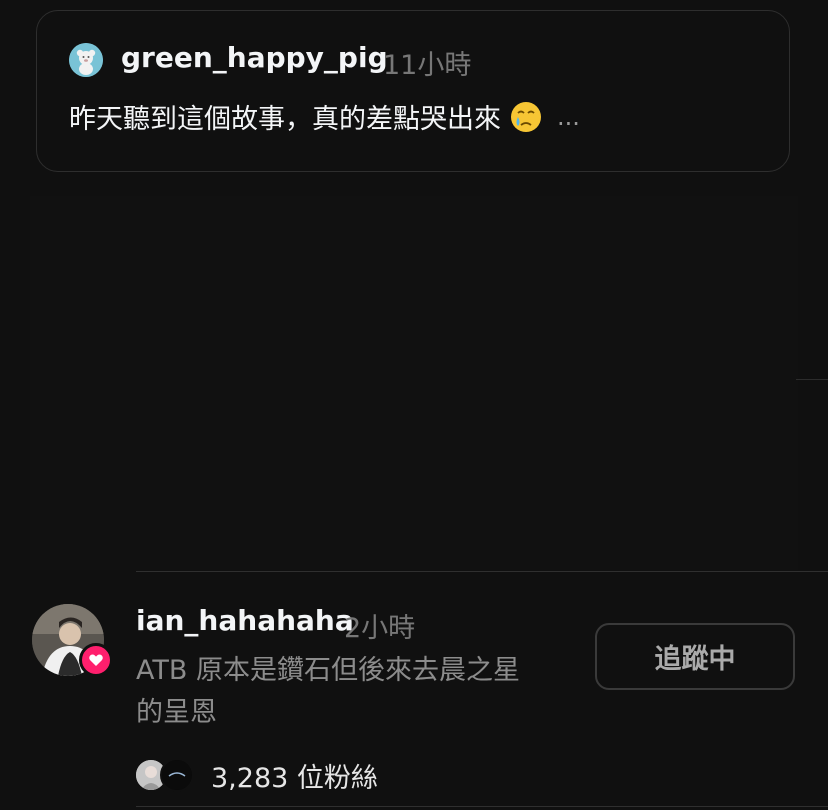 Image resolution: width=828 pixels, height=810 pixels. What do you see at coordinates (285, 119) in the screenshot?
I see `quoted-post-text: 昨天聽到這個故事，真的差點哭出來` at bounding box center [285, 119].